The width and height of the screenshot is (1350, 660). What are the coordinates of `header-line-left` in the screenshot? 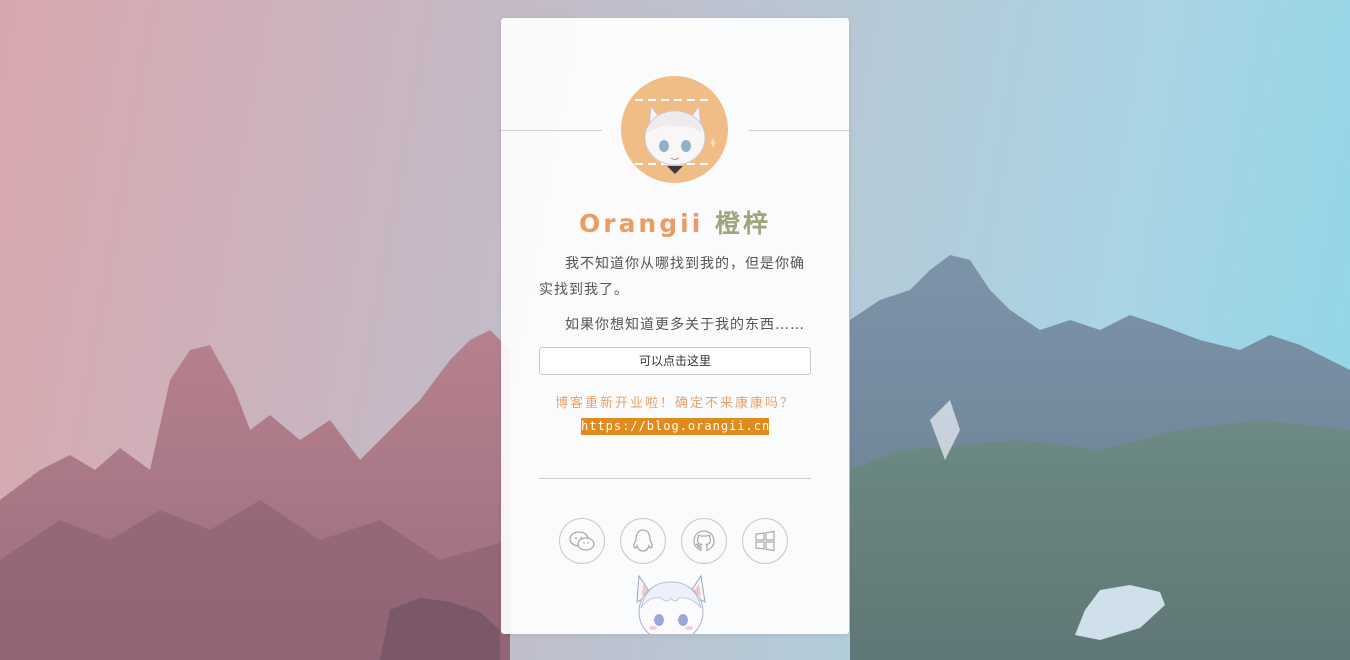 It's located at (551, 130).